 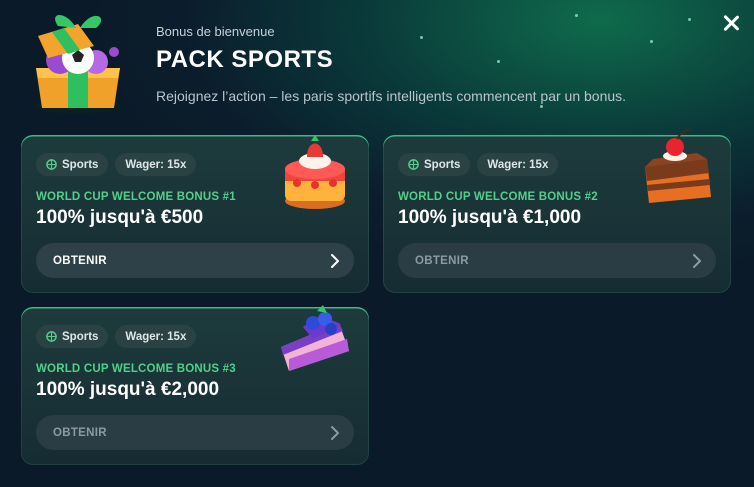 I want to click on bonus-subtitle: Bonus de bienvenue, so click(x=215, y=31).